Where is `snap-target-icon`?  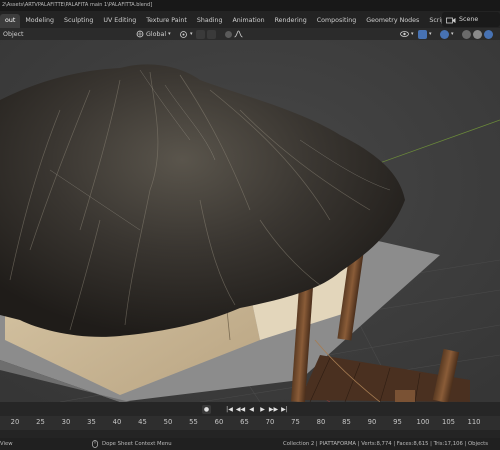 snap-target-icon is located at coordinates (211, 34).